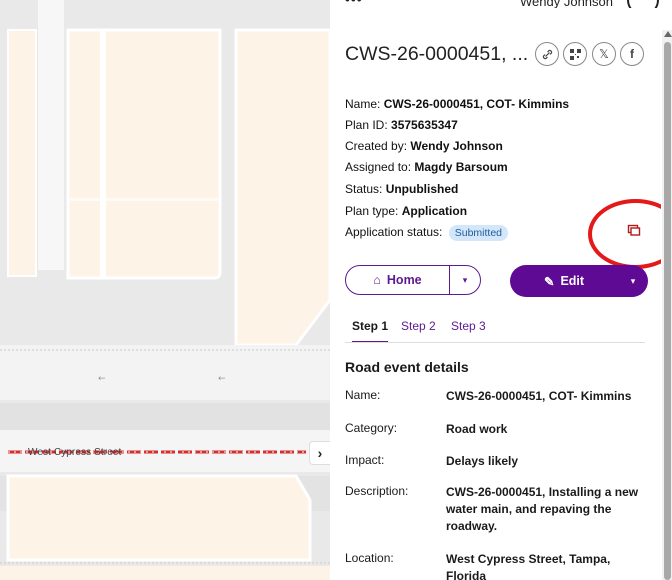  Describe the element at coordinates (319, 453) in the screenshot. I see `collapse-panel-button: ›` at that location.